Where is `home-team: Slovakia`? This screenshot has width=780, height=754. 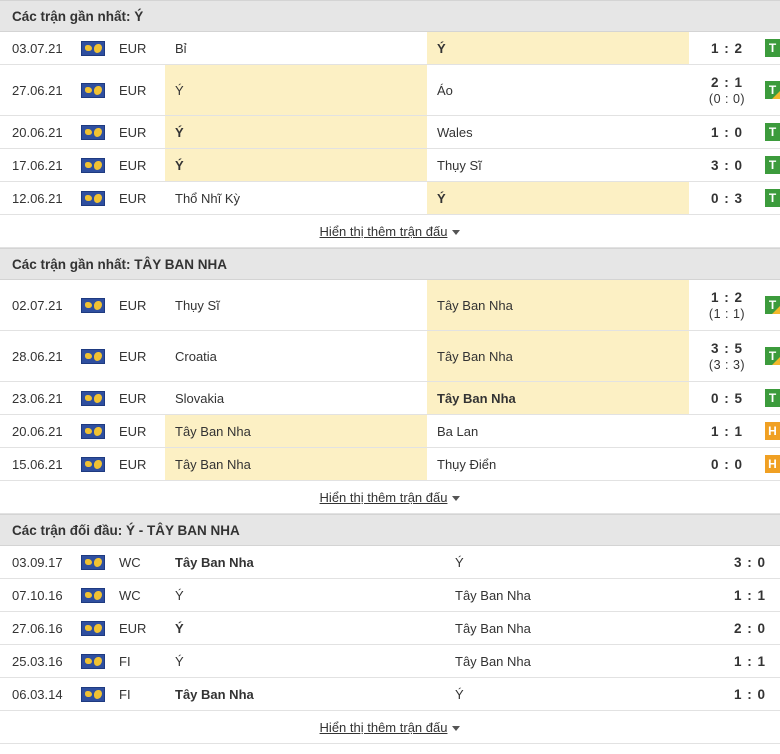 home-team: Slovakia is located at coordinates (200, 398).